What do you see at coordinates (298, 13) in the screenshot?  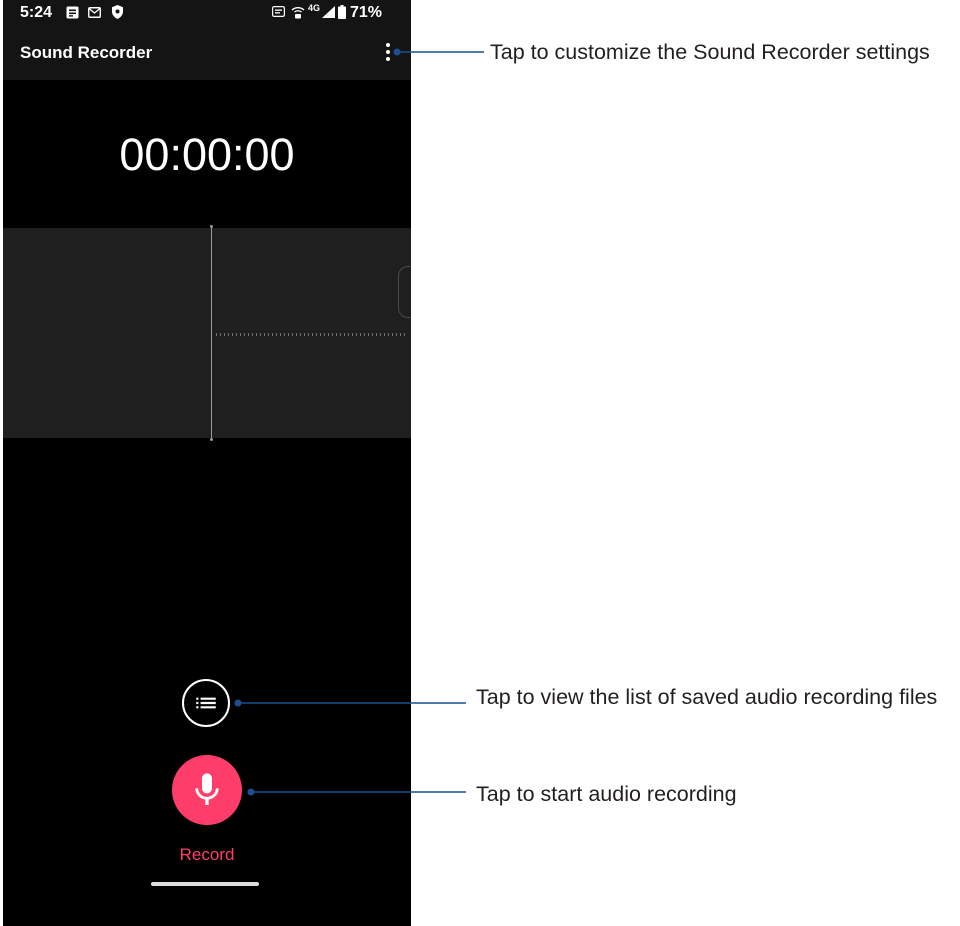 I see `wifi-calling-icon` at bounding box center [298, 13].